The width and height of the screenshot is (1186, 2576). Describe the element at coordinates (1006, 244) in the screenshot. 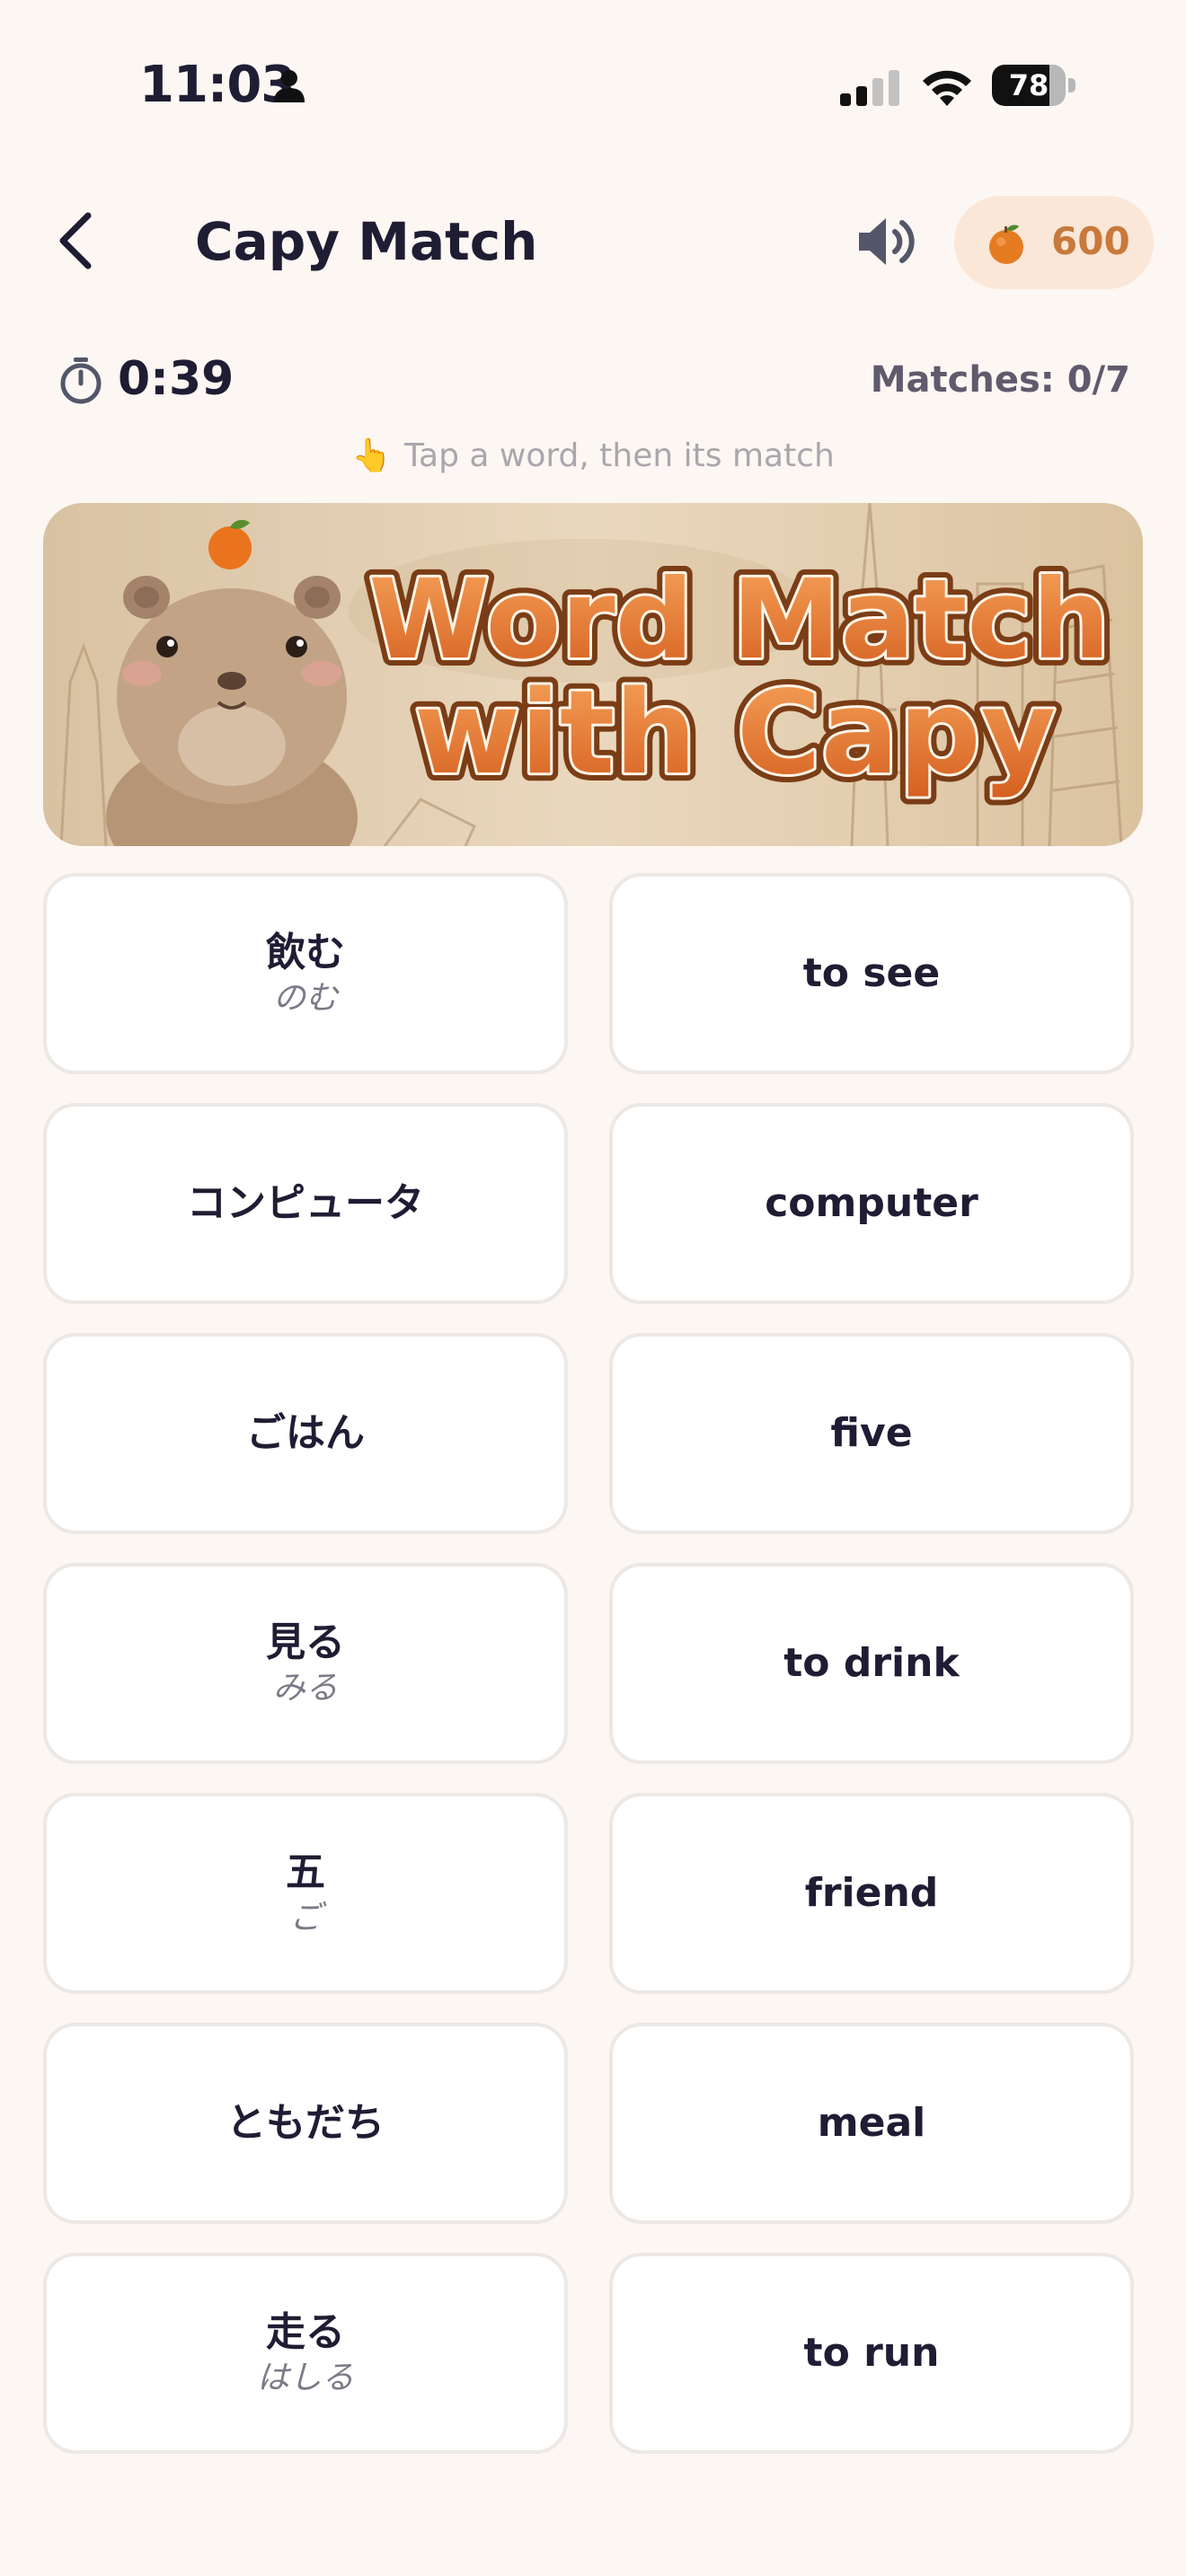

I see `orange-icon` at that location.